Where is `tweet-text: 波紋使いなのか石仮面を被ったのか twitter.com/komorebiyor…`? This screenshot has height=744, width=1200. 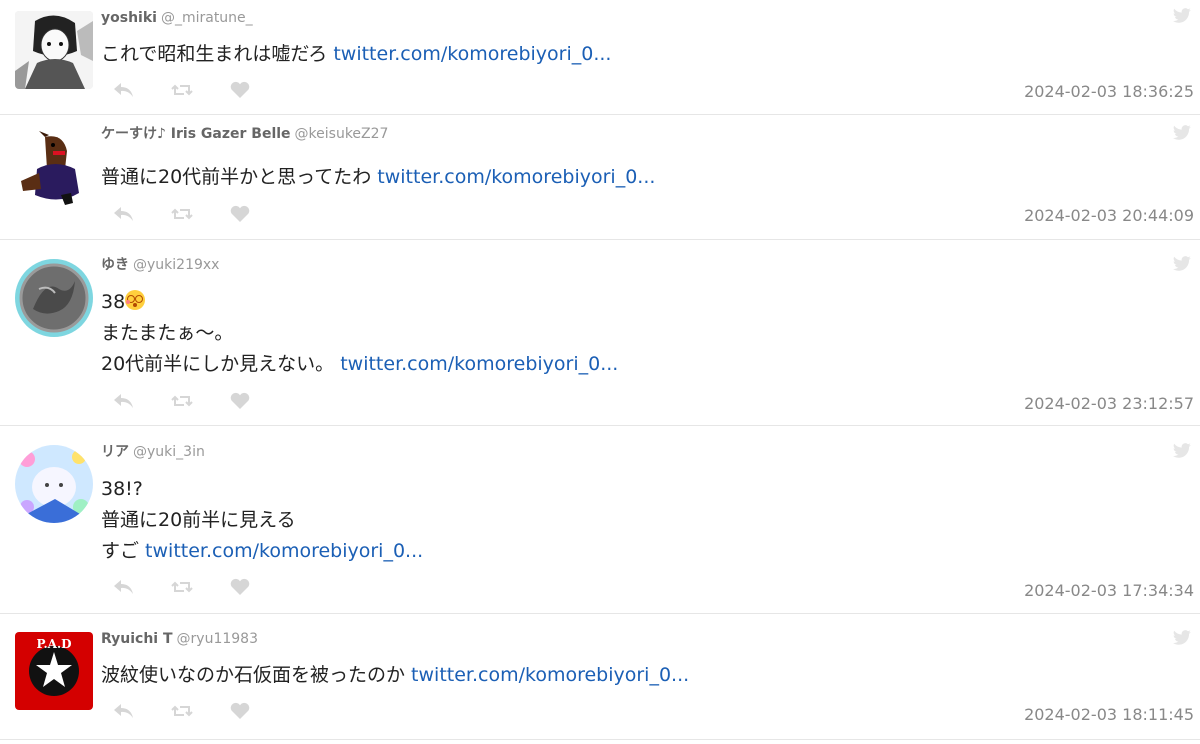
tweet-text: 波紋使いなのか石仮面を被ったのか twitter.com/komorebiyor… is located at coordinates (395, 675).